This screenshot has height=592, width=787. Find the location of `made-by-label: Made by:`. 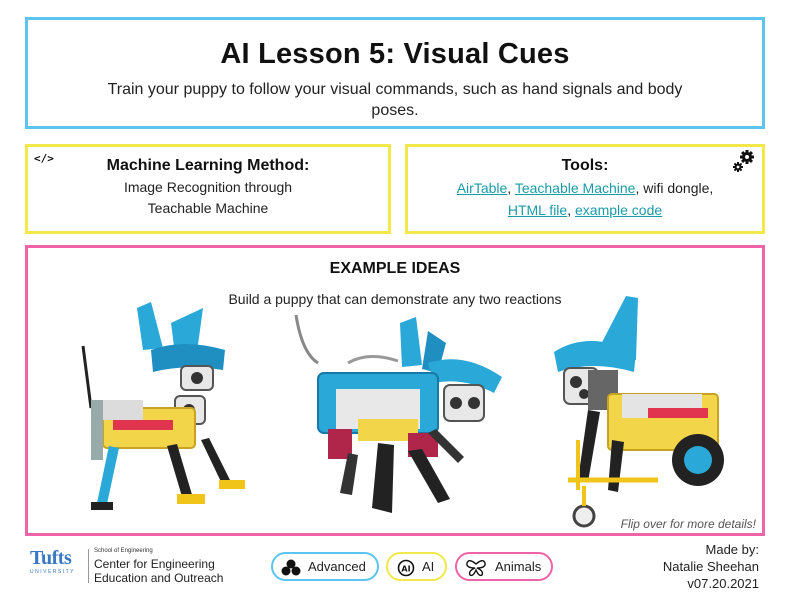

made-by-label: Made by: is located at coordinates (732, 549).